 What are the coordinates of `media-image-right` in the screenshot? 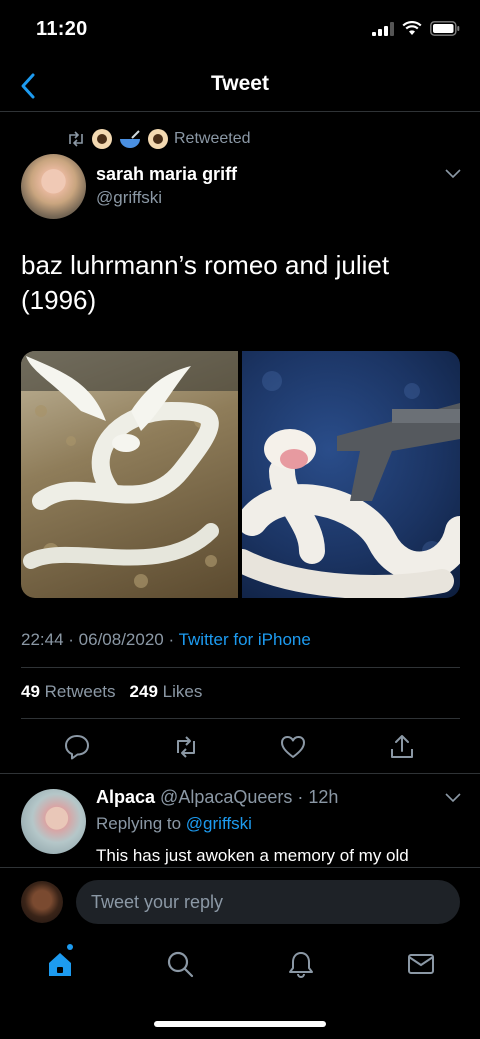 It's located at (345, 474).